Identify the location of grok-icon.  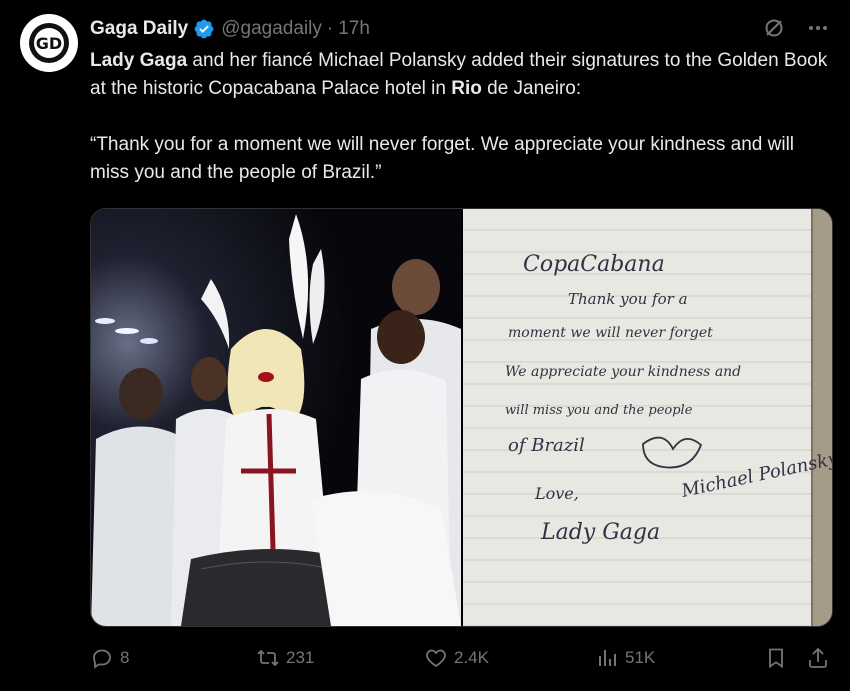
(774, 28).